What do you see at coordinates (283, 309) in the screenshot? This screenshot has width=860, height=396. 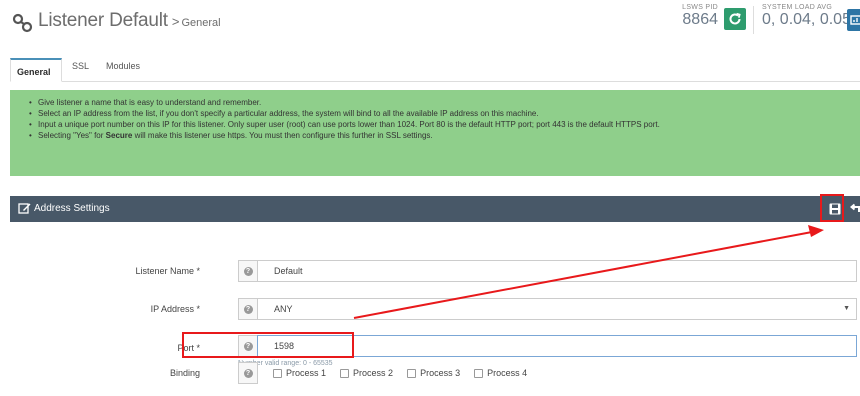 I see `ip-address-selected: ANY` at bounding box center [283, 309].